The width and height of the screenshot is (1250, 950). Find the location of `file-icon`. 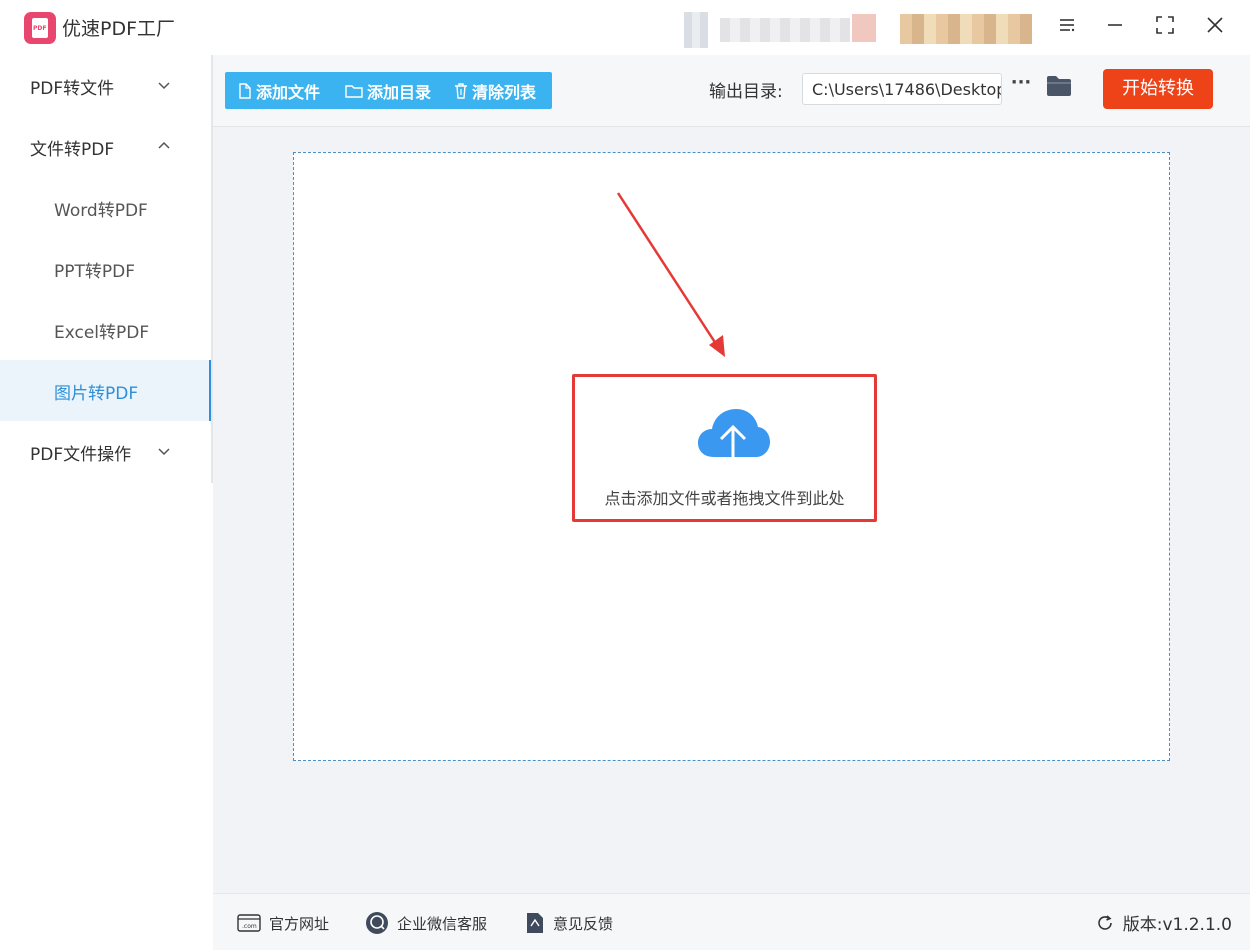

file-icon is located at coordinates (245, 91).